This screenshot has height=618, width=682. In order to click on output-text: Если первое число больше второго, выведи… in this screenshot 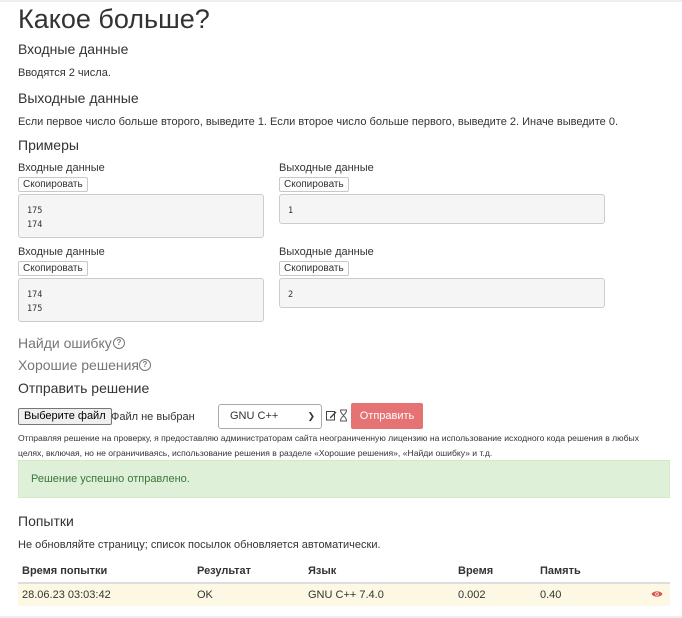, I will do `click(318, 122)`.